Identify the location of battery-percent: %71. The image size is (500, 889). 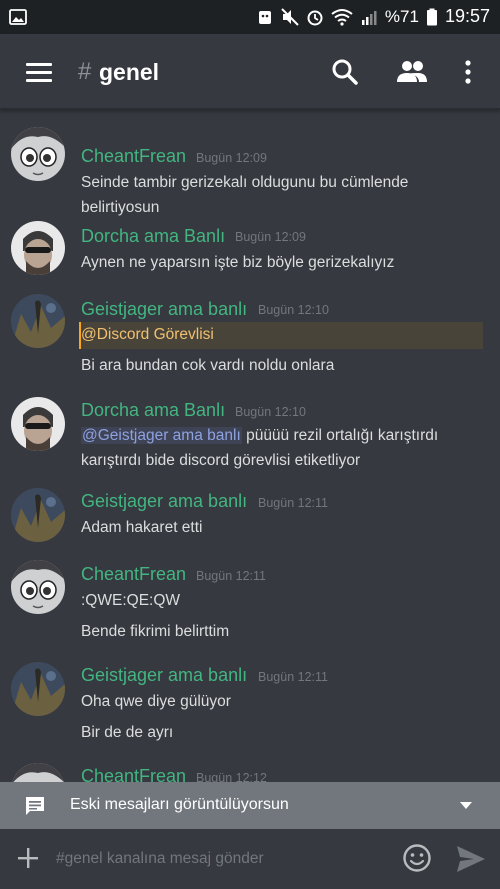
(401, 16).